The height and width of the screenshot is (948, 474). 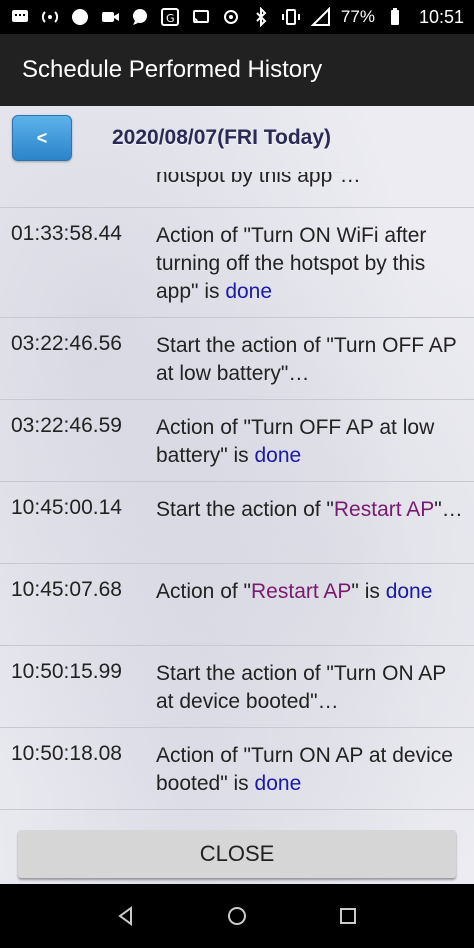 I want to click on status-time: 10:51, so click(x=441, y=16).